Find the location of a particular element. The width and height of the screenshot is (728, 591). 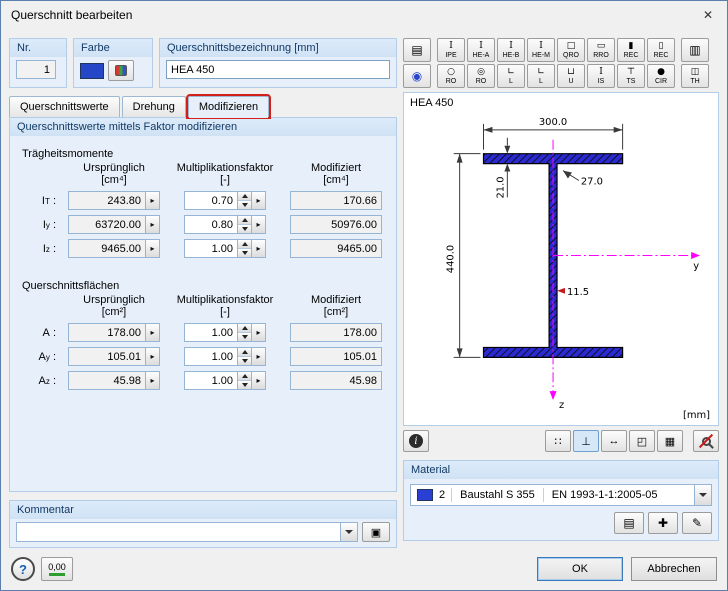

table-row: A : 178.00 ▸ 1.00 ▸ 178.00 is located at coordinates (203, 332).